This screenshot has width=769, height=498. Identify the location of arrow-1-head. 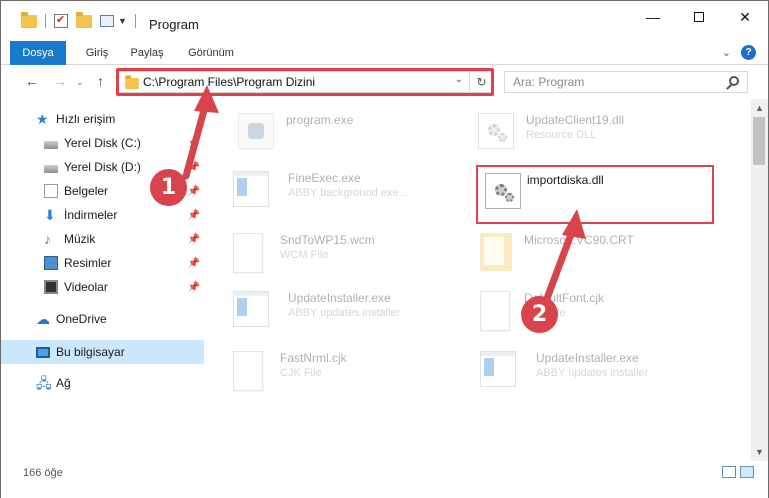
(206, 99).